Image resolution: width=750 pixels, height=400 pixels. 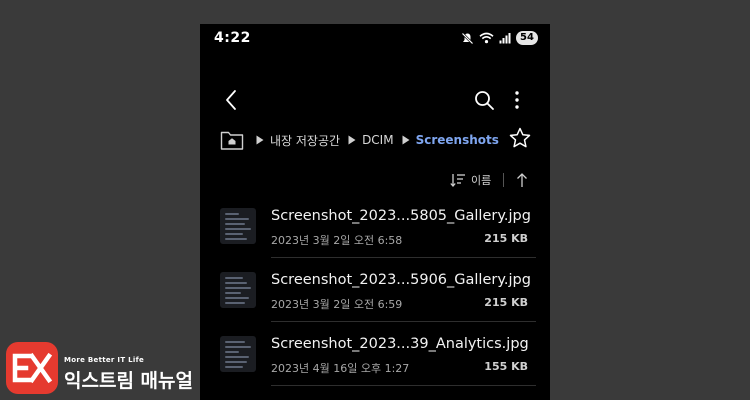 I want to click on sort-icon, so click(x=457, y=180).